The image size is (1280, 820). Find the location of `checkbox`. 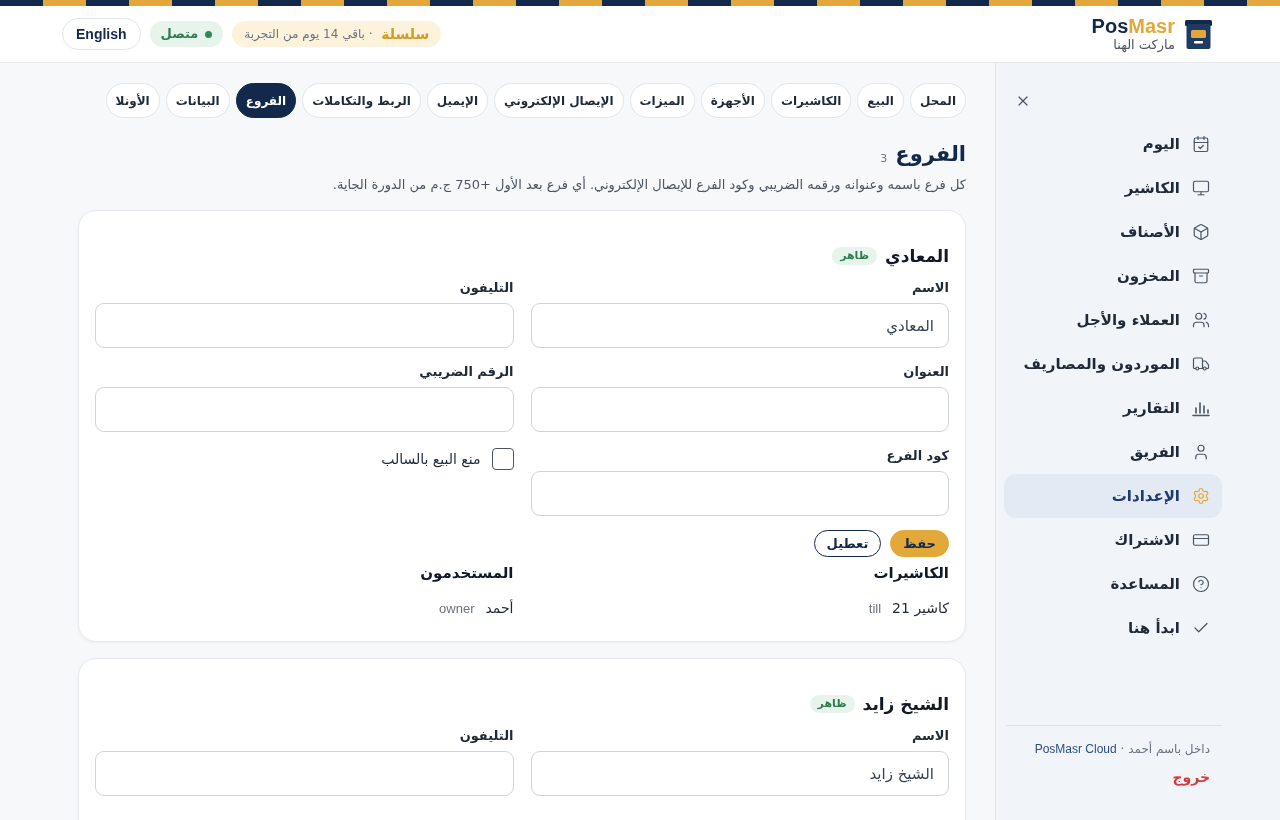

checkbox is located at coordinates (502, 459).